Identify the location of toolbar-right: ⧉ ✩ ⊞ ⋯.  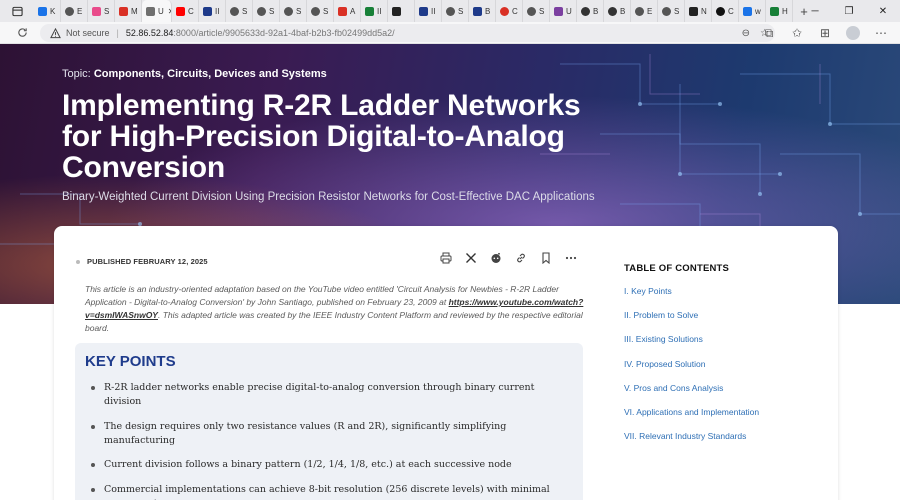
(828, 33).